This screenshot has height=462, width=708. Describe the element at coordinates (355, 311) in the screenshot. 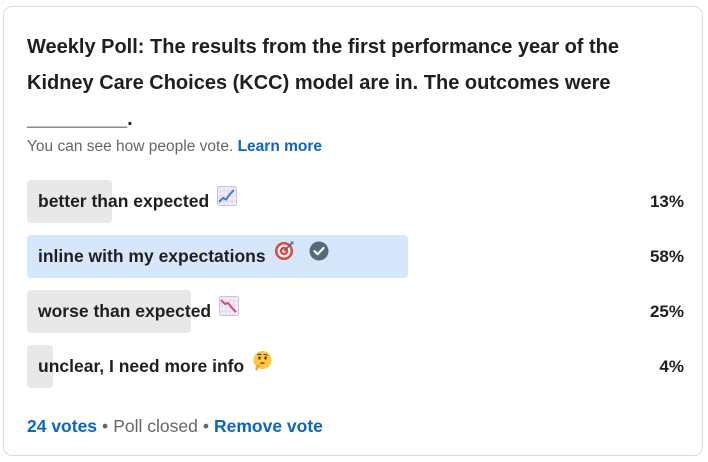

I see `poll-option-worse: worse than expected 25%` at that location.